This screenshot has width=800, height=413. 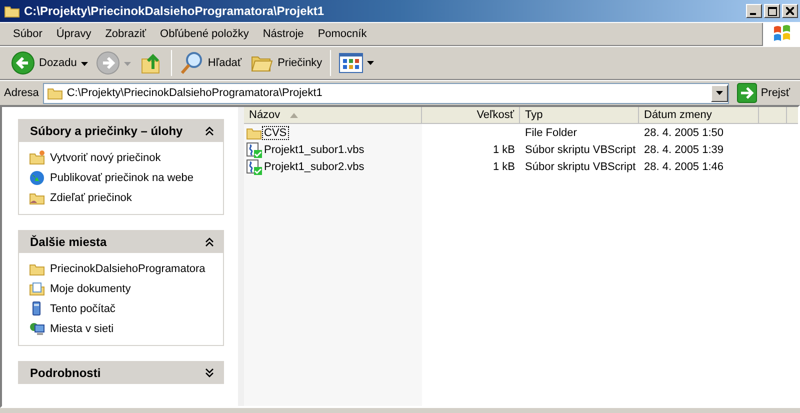 What do you see at coordinates (204, 34) in the screenshot?
I see `menu-item: Obľúbené položky` at bounding box center [204, 34].